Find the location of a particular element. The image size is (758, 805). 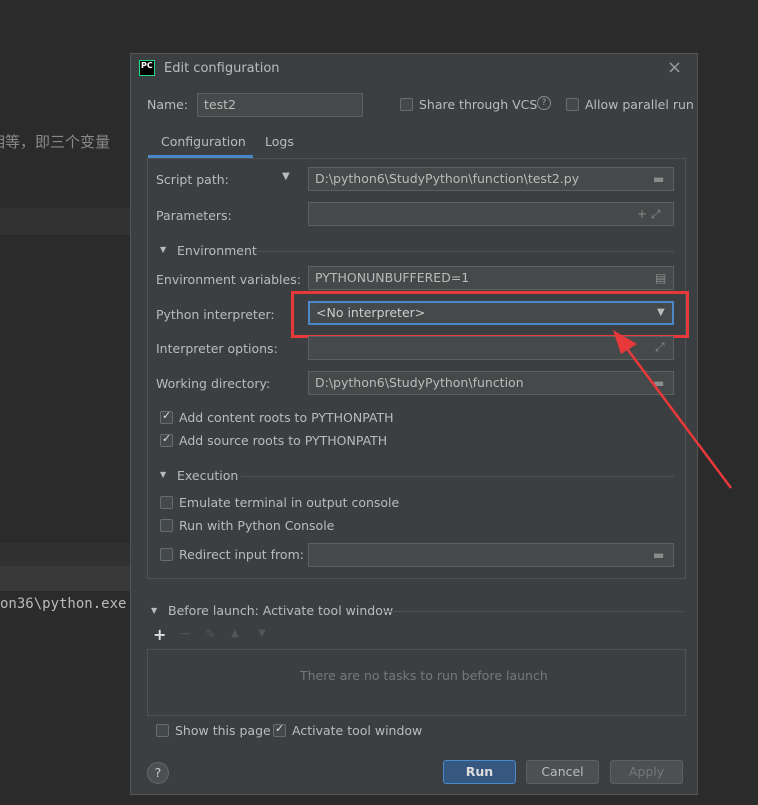

activate-tool-label: Activate tool window is located at coordinates (357, 730).